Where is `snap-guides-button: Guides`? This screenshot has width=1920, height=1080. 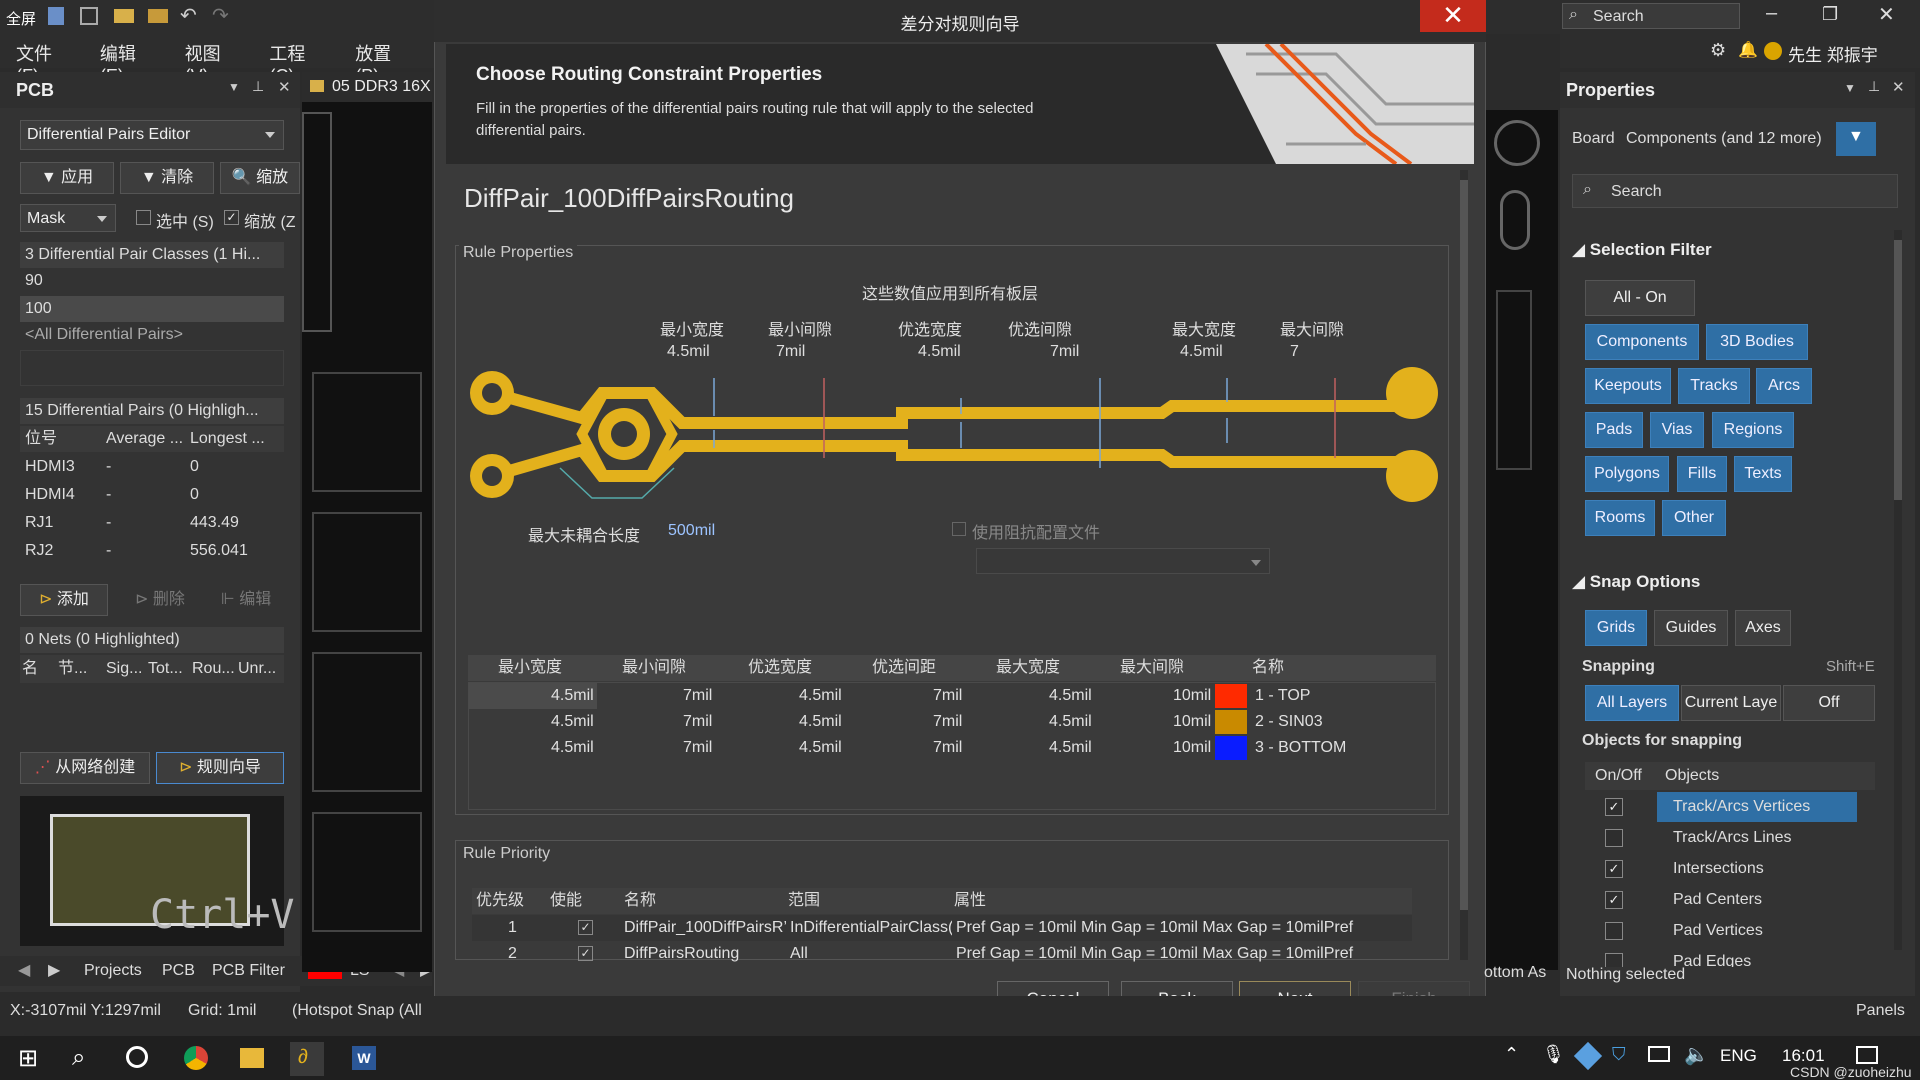
snap-guides-button: Guides is located at coordinates (1691, 628).